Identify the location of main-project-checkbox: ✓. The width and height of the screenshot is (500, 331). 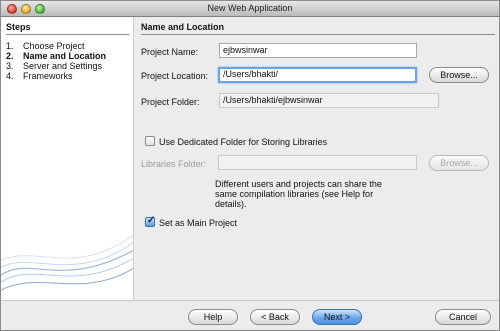
(150, 221).